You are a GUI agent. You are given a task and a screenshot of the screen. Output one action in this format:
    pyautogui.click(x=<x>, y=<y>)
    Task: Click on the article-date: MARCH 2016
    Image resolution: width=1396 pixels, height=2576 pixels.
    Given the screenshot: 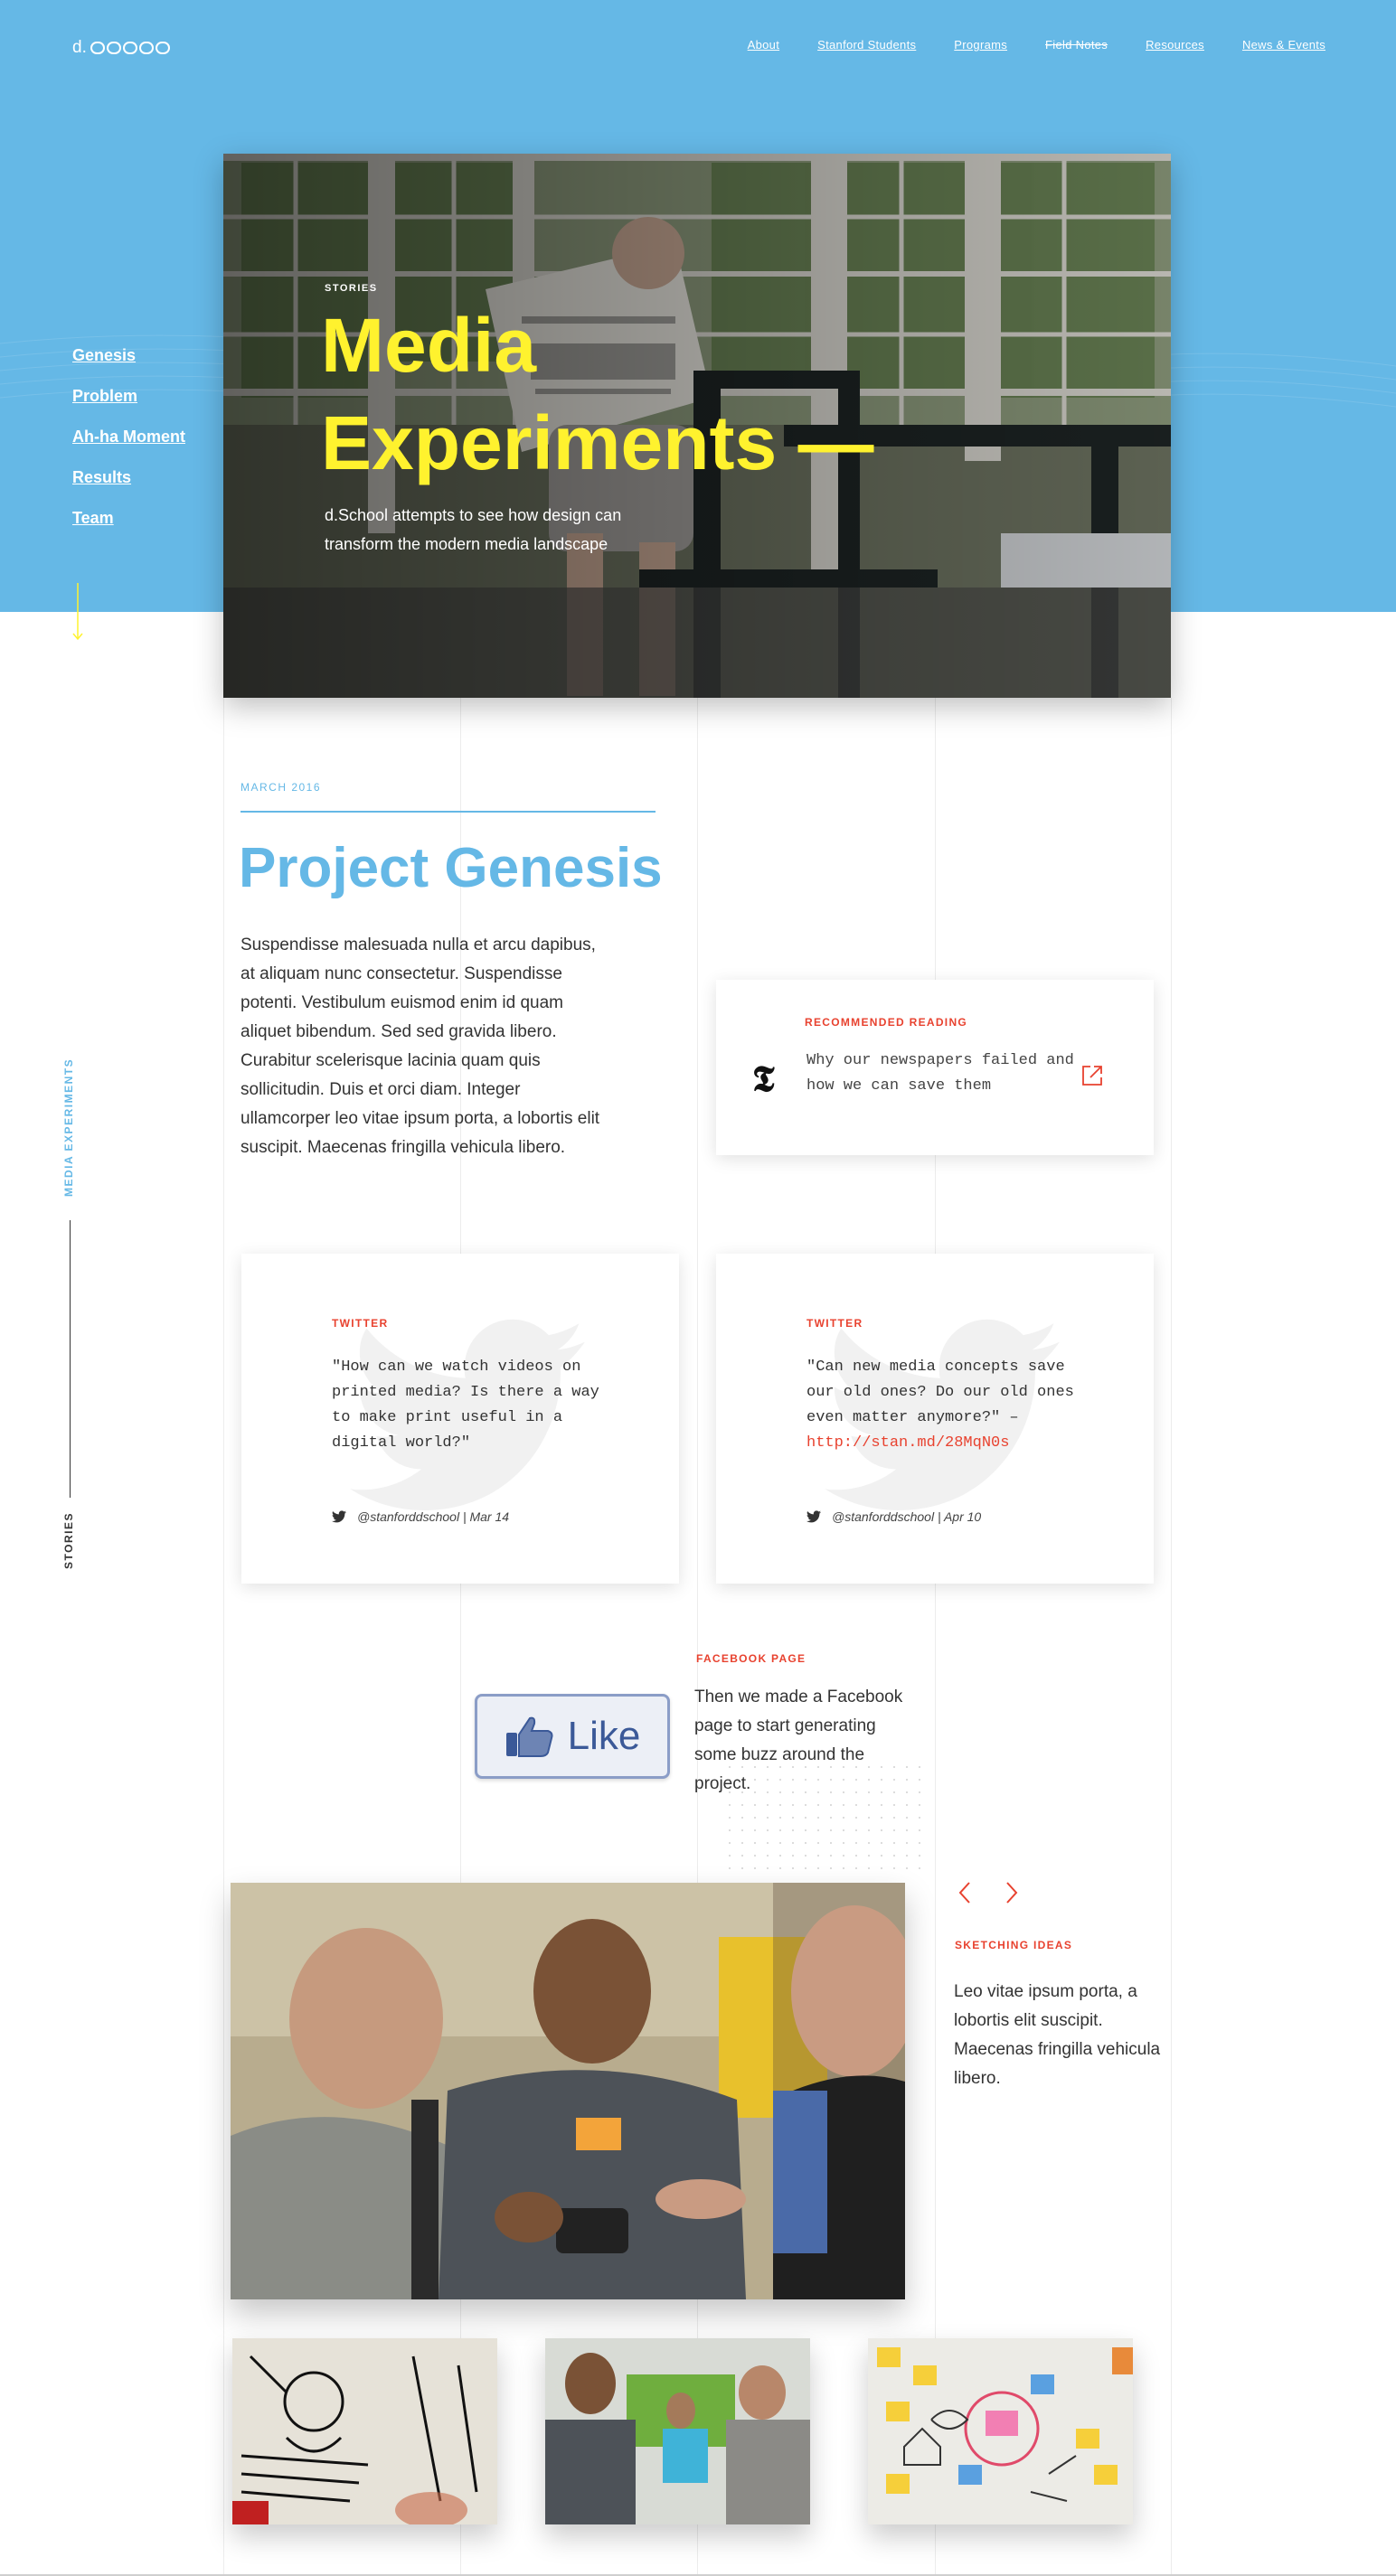 What is the action you would take?
    pyautogui.click(x=281, y=787)
    